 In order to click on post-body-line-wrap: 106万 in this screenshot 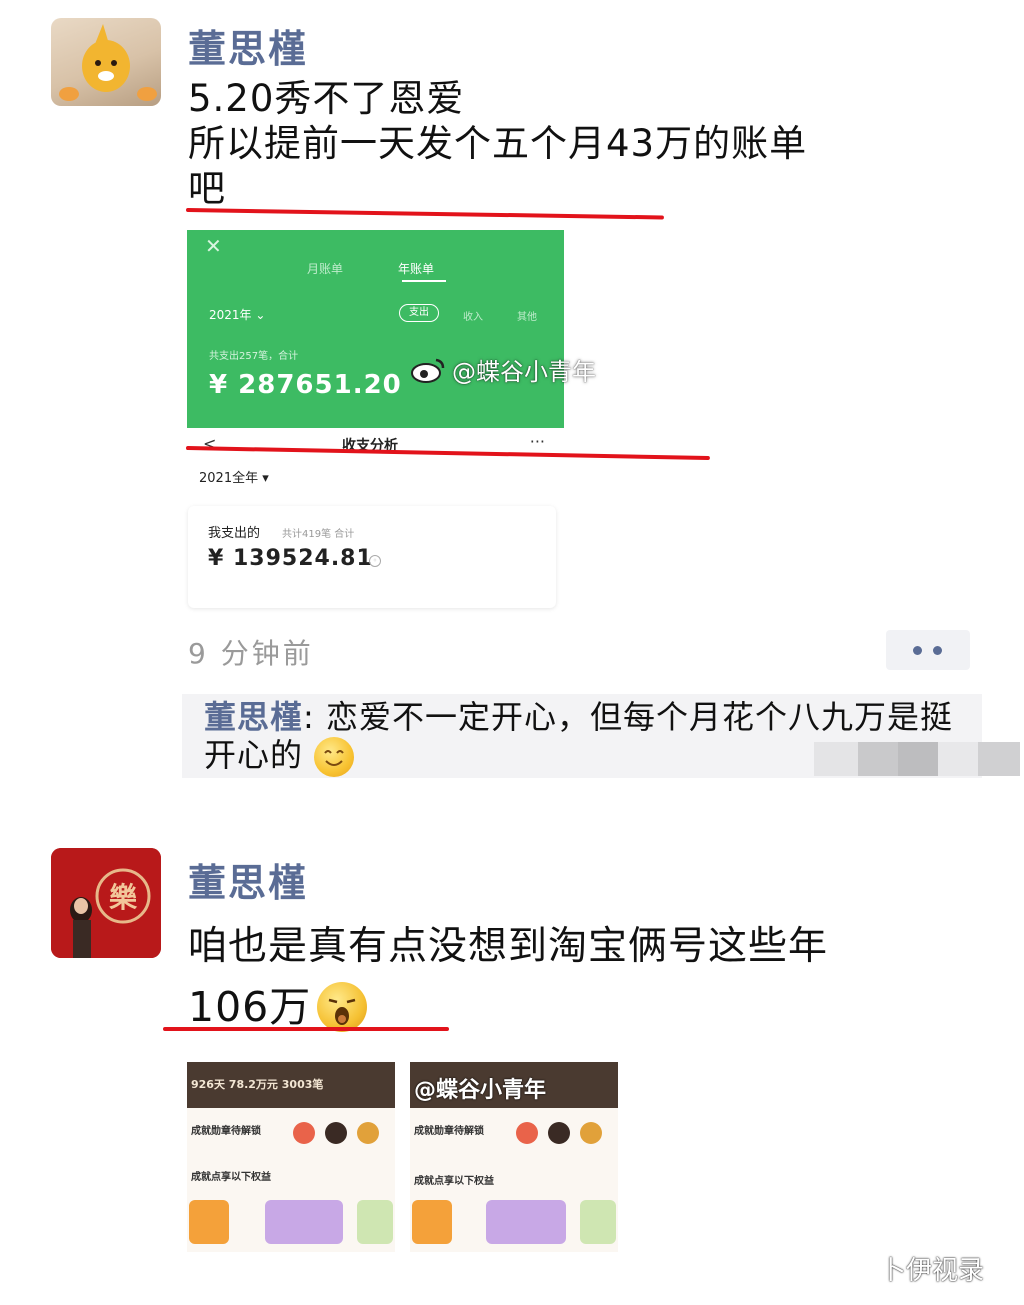, I will do `click(278, 1007)`.